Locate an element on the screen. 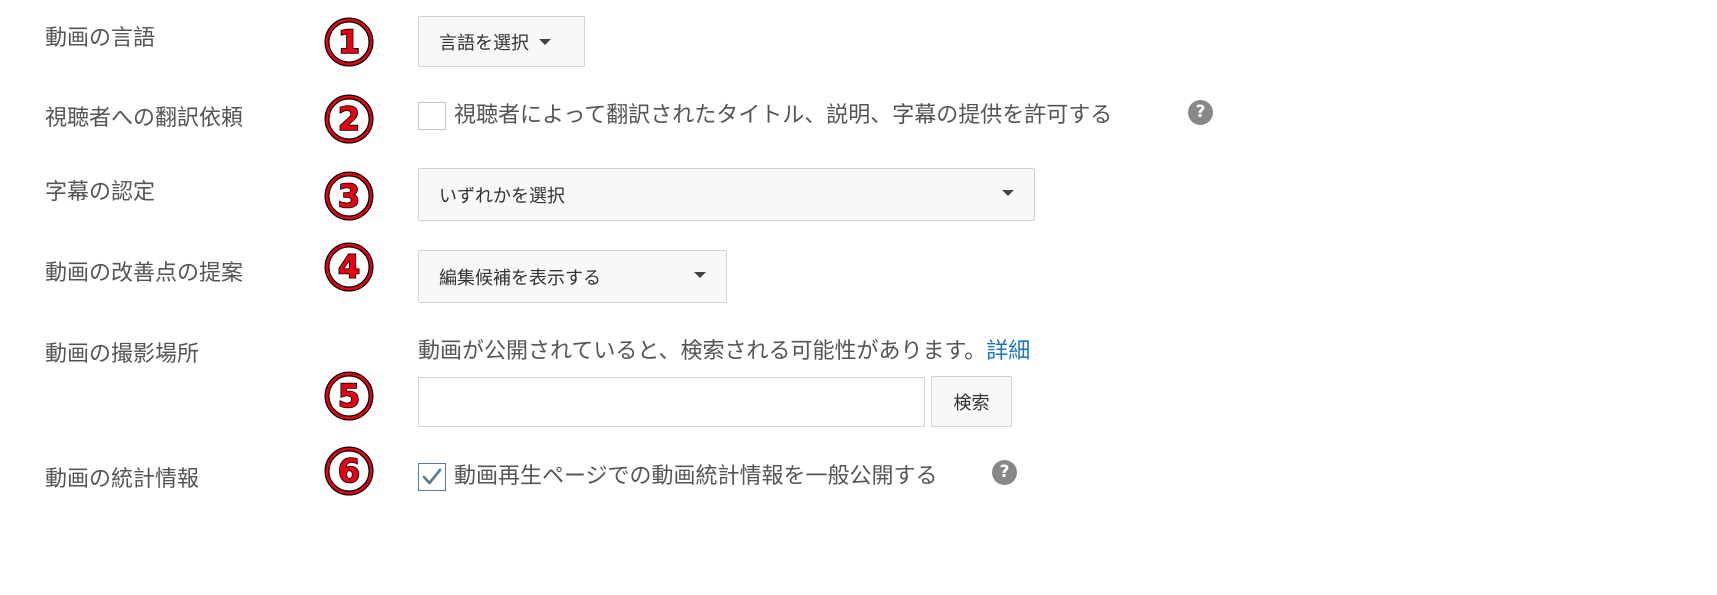 This screenshot has width=1717, height=595. number-badge-4: 4 is located at coordinates (349, 267).